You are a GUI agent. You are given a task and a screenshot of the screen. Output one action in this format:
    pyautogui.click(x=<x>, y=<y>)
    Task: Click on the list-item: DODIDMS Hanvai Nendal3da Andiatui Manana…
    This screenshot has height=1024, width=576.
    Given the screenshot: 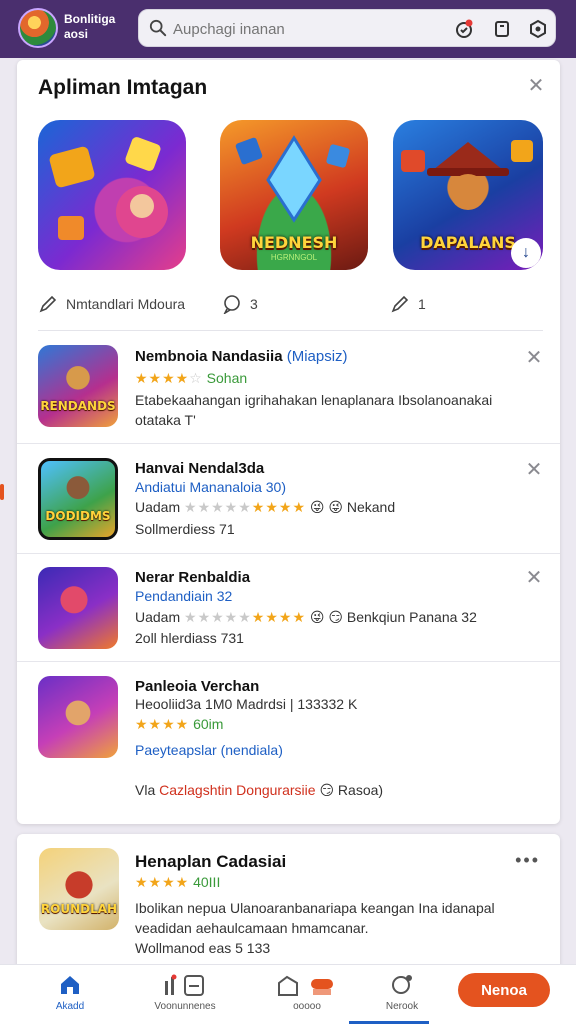 What is the action you would take?
    pyautogui.click(x=288, y=499)
    